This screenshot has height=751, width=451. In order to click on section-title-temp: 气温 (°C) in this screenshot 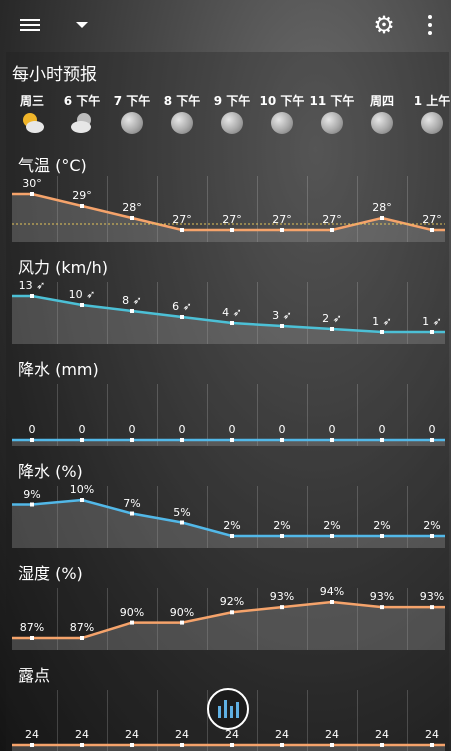, I will do `click(52, 165)`.